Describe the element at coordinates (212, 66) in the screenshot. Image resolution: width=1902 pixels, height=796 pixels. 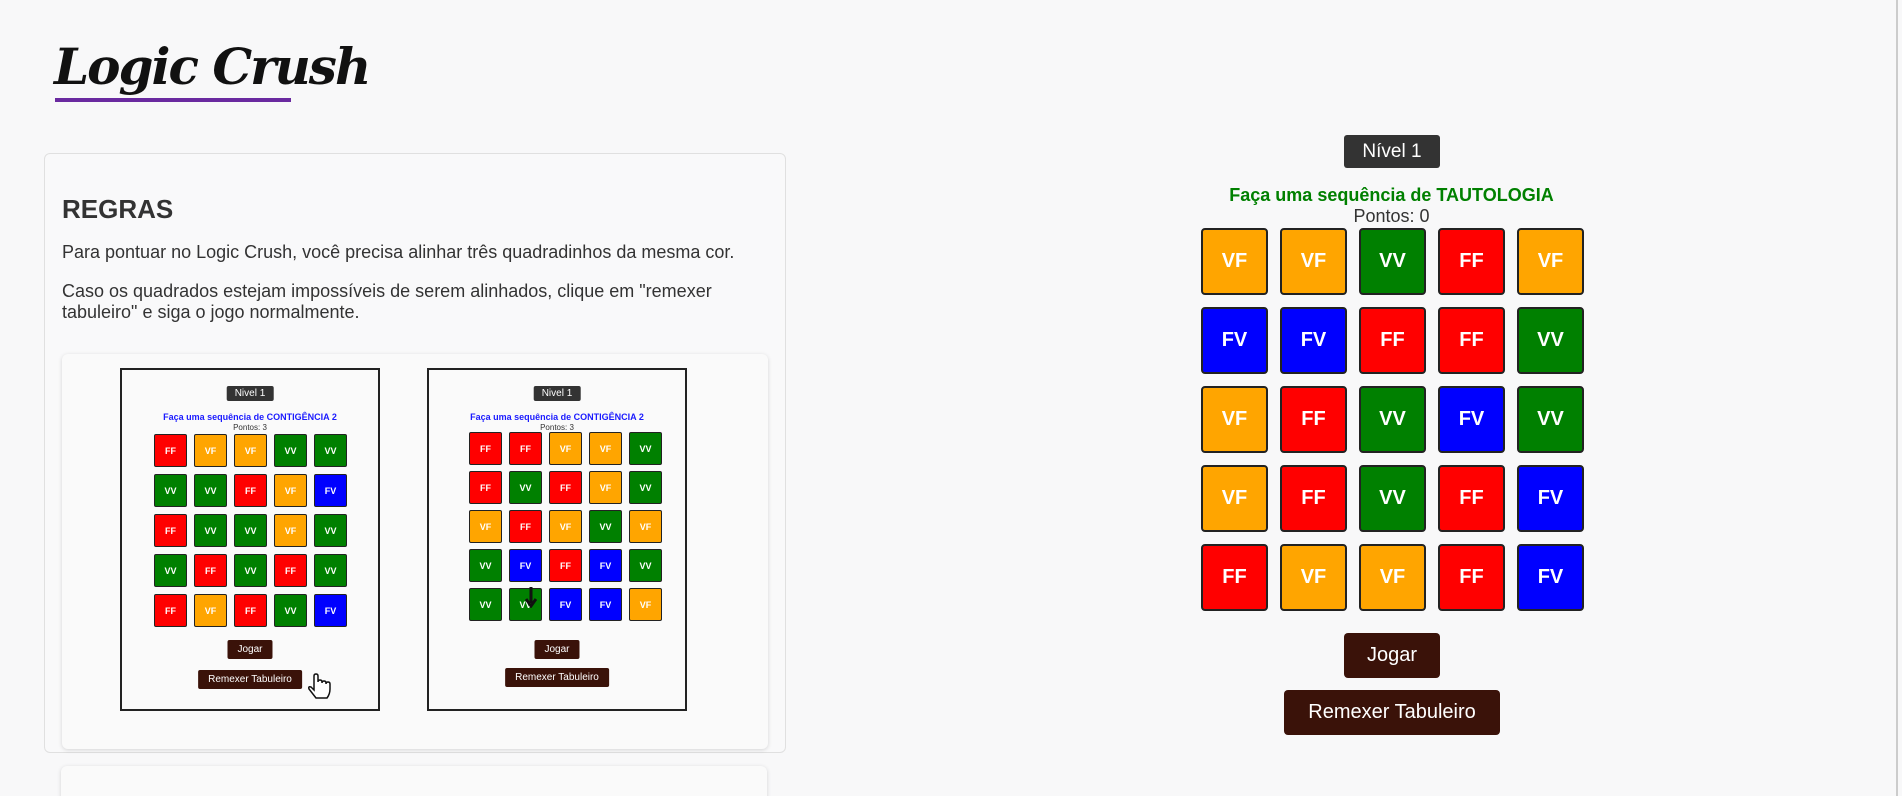
I see `logo: Logic Crush` at that location.